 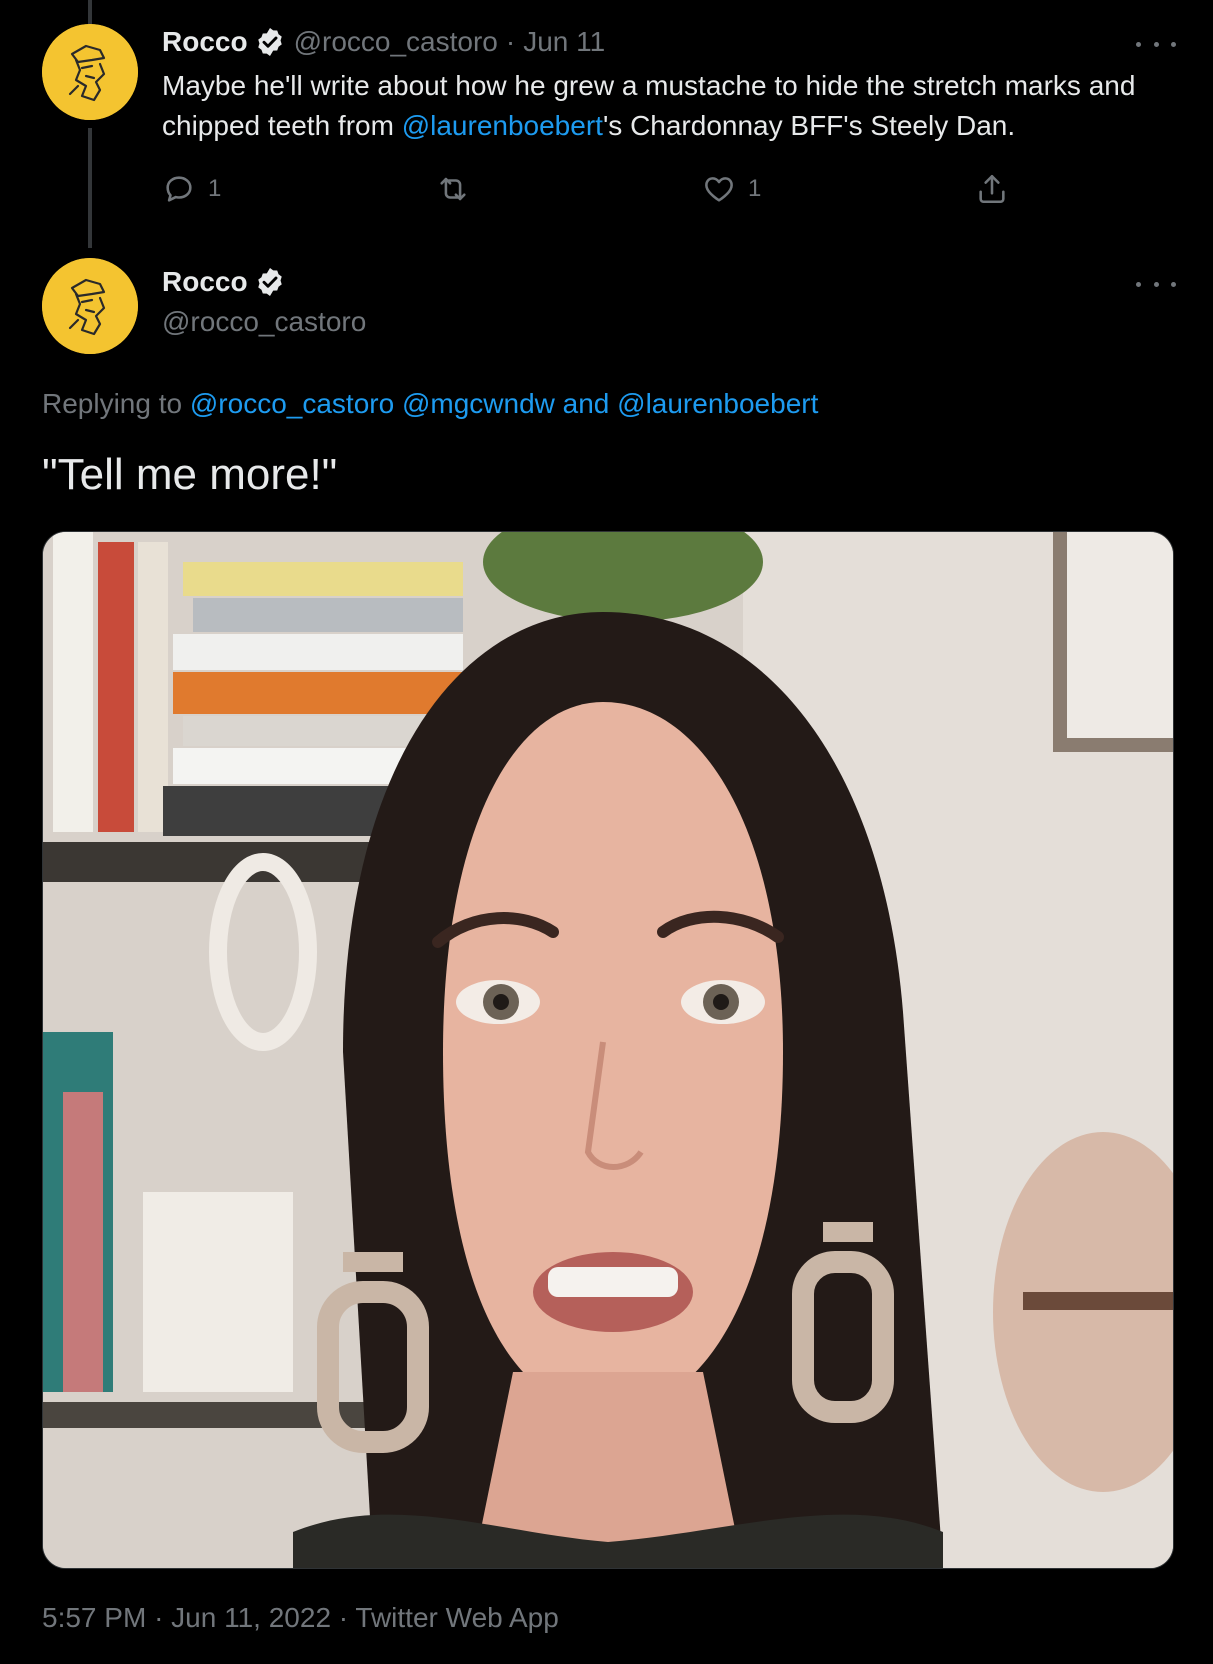 What do you see at coordinates (453, 189) in the screenshot?
I see `retweet-icon` at bounding box center [453, 189].